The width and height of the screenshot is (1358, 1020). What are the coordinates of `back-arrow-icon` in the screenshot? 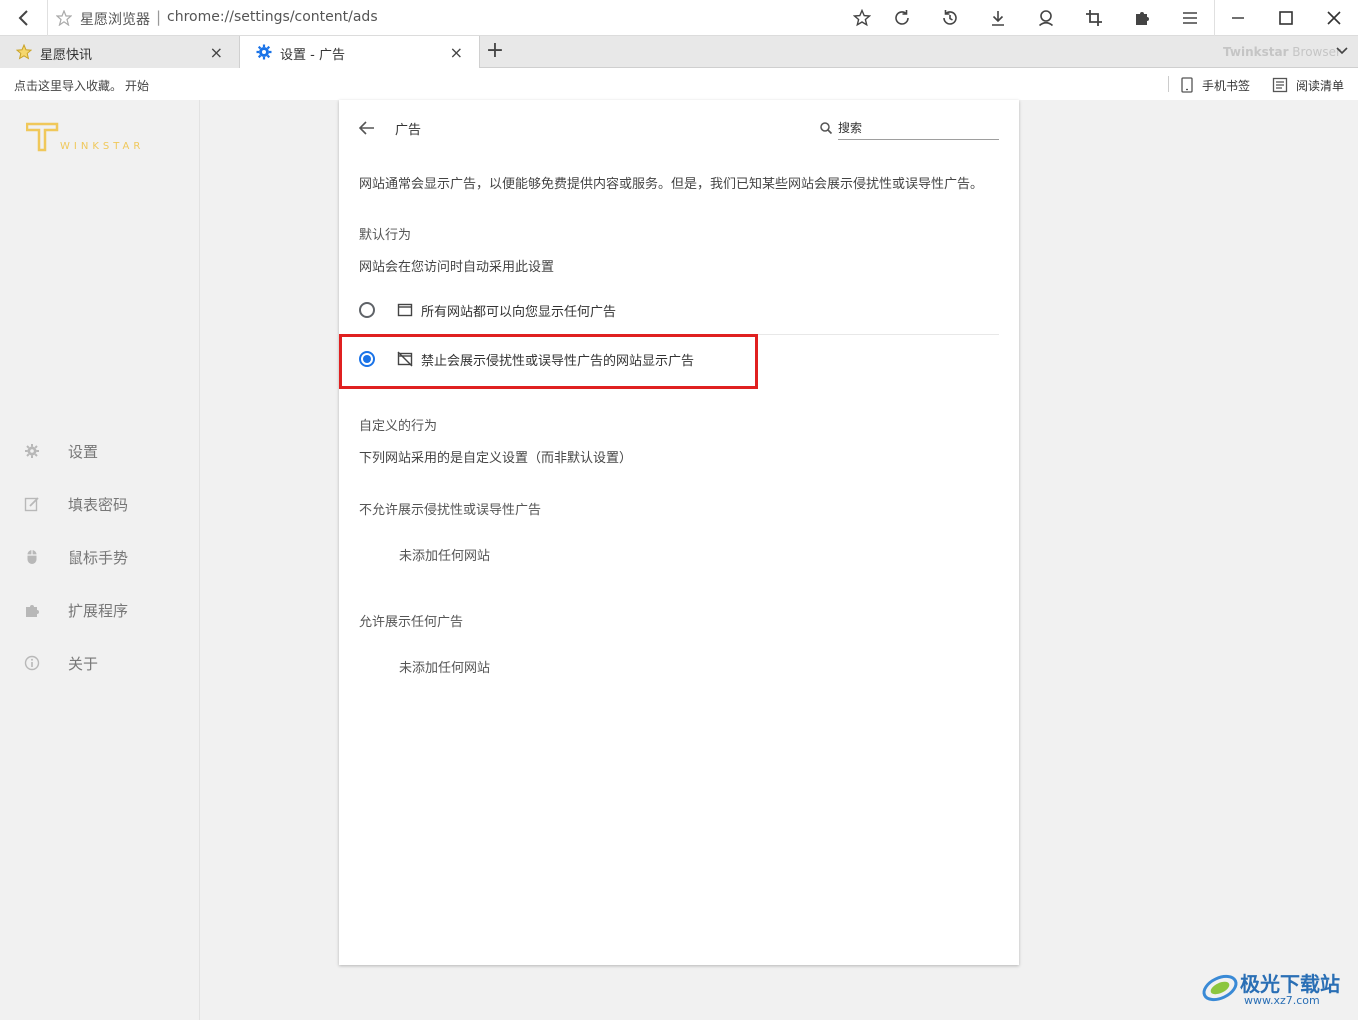 It's located at (367, 128).